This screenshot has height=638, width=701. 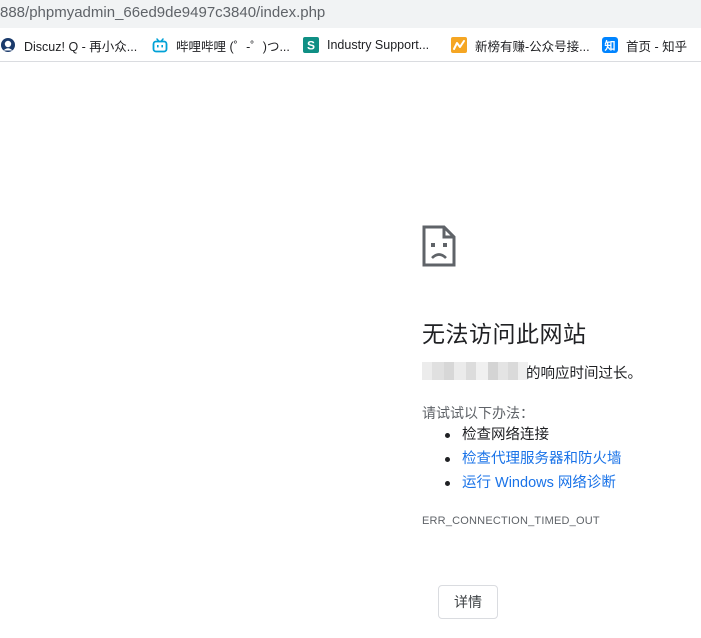 I want to click on discuz-icon, so click(x=8, y=45).